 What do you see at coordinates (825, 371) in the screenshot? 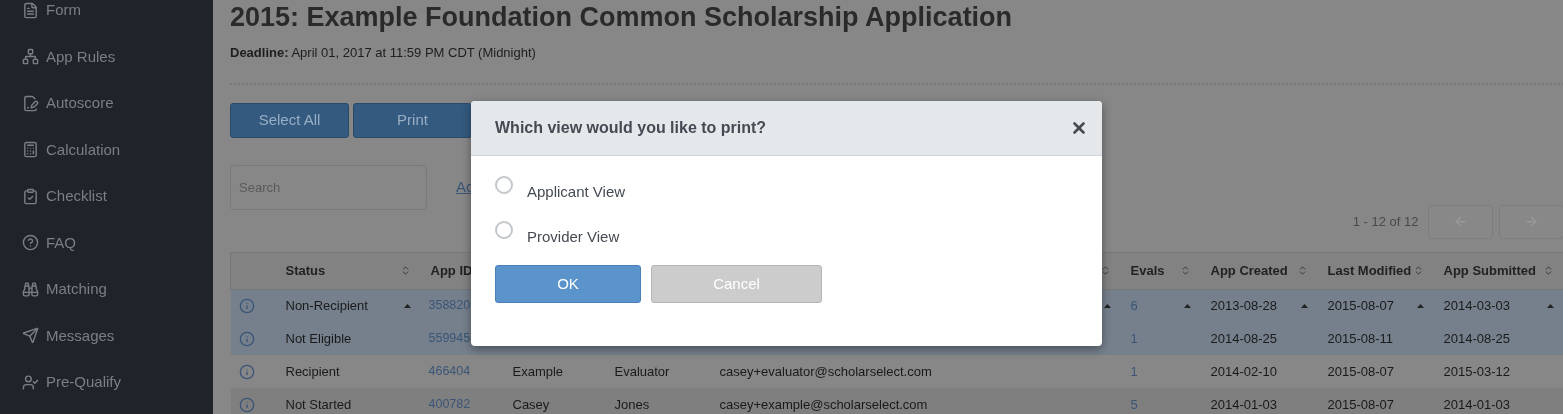
I see `table-cell-text: casey+evaluator@scholarselect.com` at bounding box center [825, 371].